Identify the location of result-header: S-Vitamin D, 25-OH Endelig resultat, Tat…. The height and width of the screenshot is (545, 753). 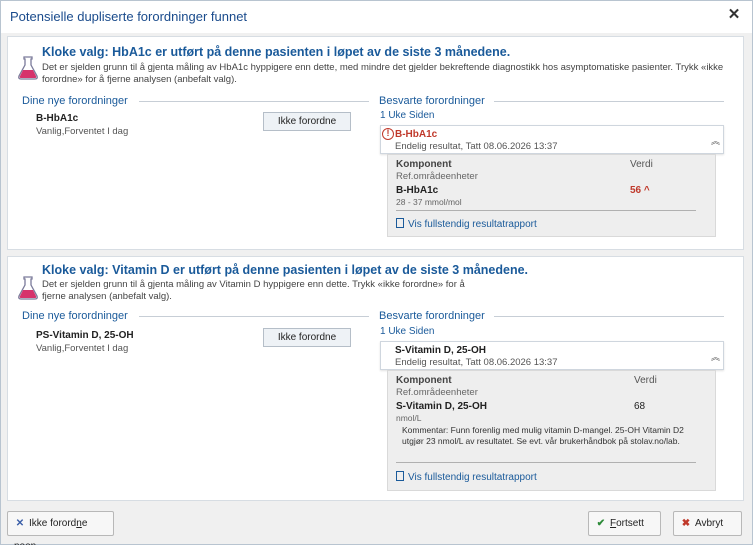
(552, 355).